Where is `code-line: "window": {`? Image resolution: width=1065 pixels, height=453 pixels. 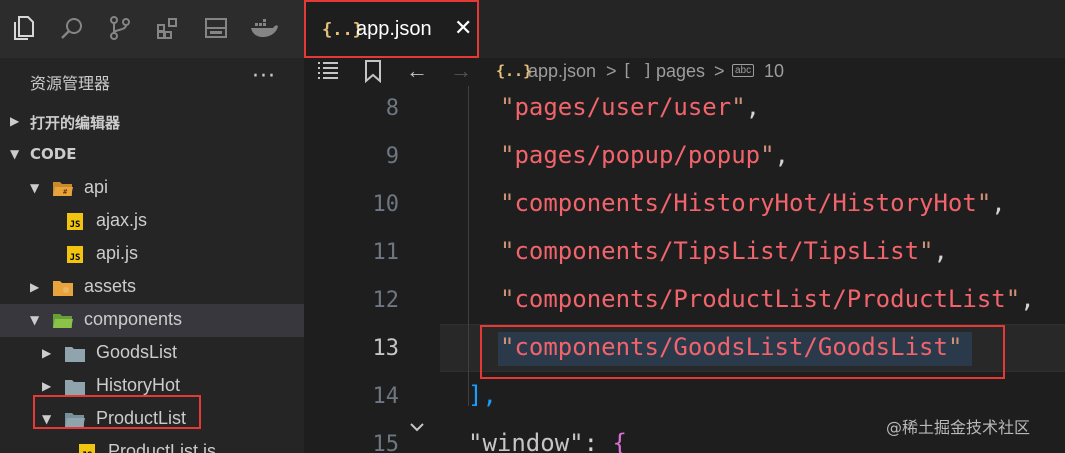 code-line: "window": { is located at coordinates (547, 441).